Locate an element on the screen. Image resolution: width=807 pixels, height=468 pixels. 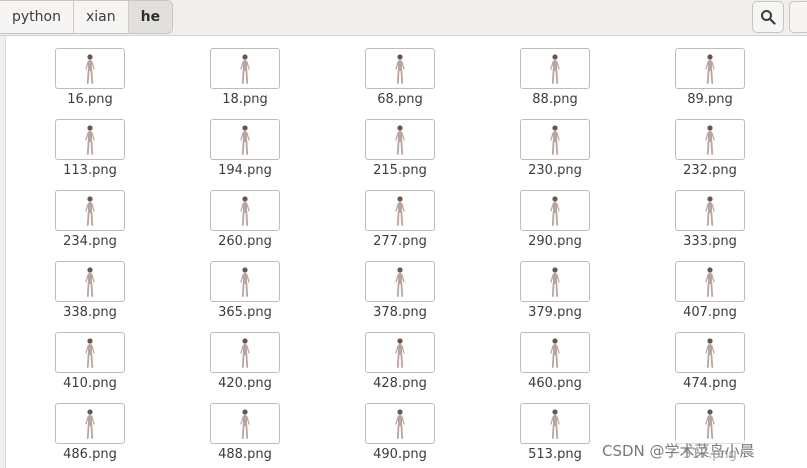
file-item: 486.png is located at coordinates (90, 426).